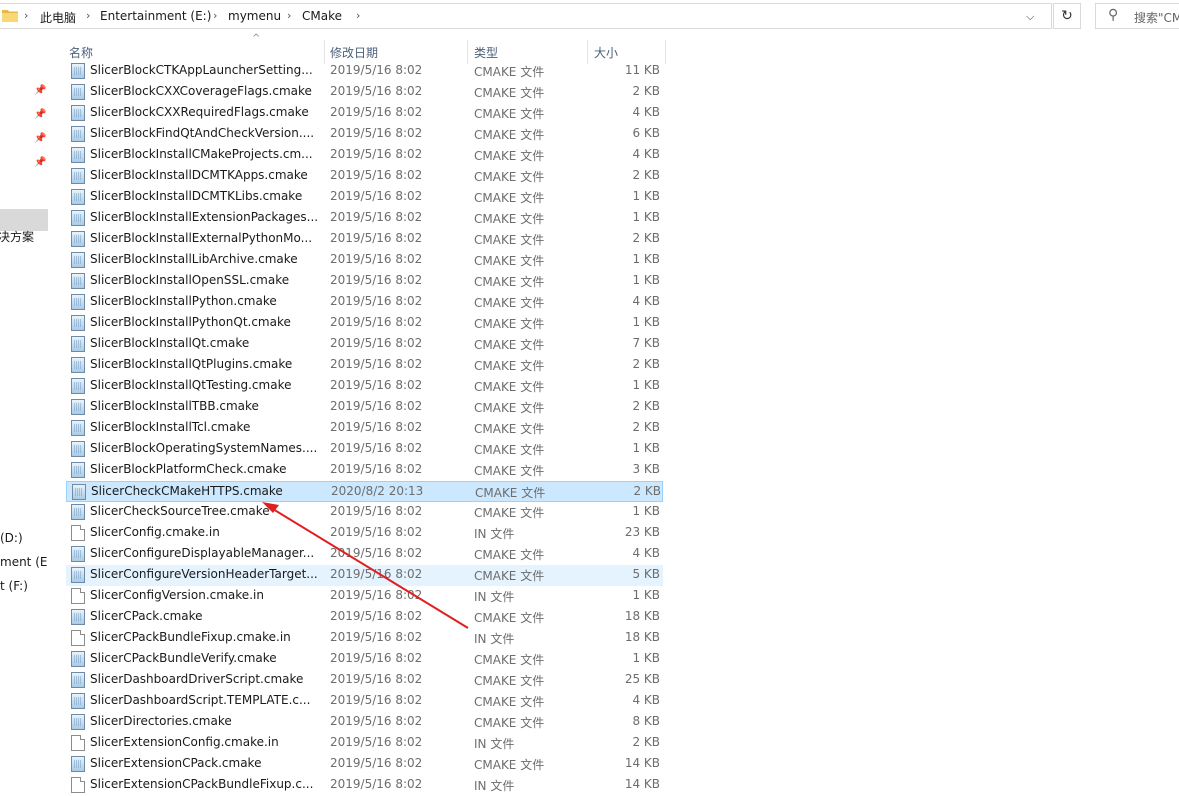  Describe the element at coordinates (606, 52) in the screenshot. I see `column-header-size: 大小` at that location.